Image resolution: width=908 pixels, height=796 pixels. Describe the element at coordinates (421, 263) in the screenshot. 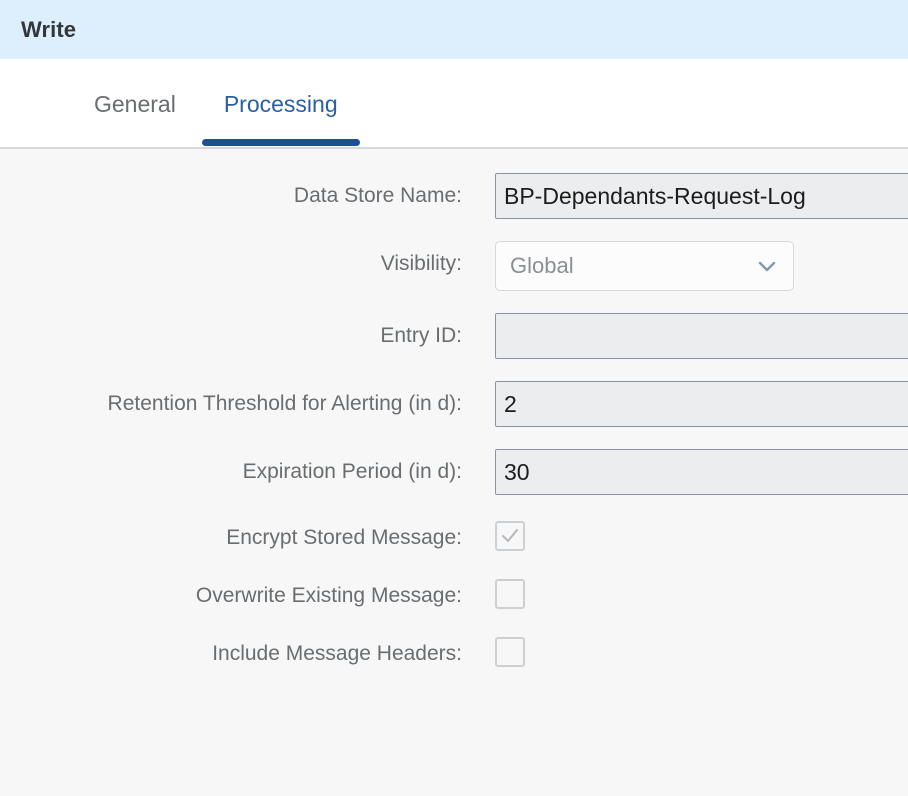

I see `label-visibility: Visibility:` at that location.